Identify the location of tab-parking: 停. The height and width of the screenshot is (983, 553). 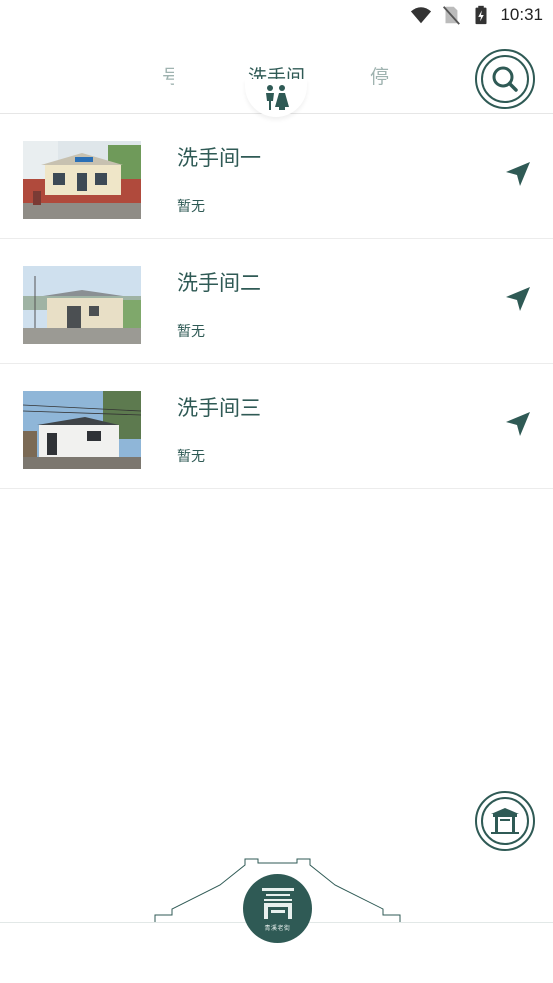
(379, 75).